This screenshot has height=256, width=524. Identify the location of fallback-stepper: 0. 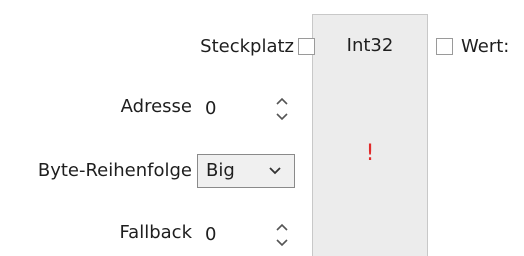
(246, 235).